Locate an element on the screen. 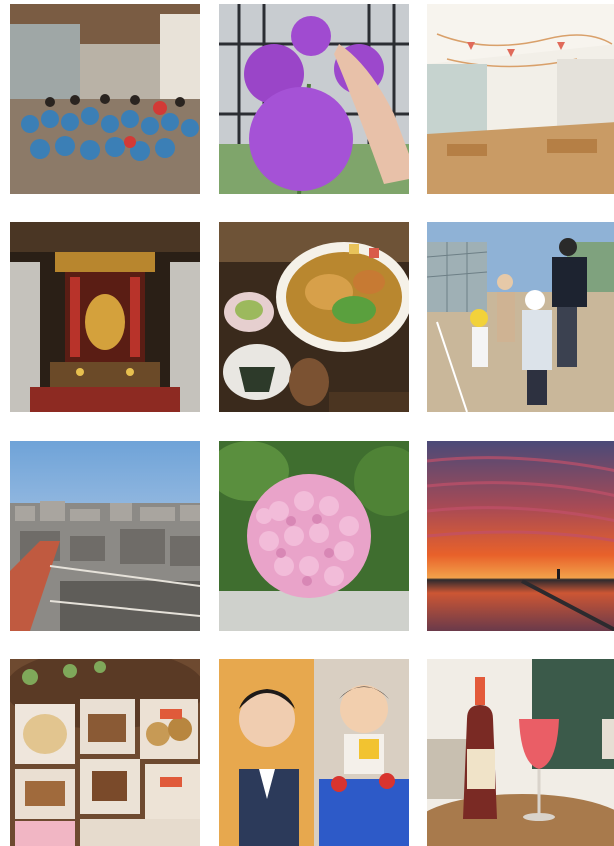 The height and width of the screenshot is (846, 614). group-photo-image is located at coordinates (105, 99).